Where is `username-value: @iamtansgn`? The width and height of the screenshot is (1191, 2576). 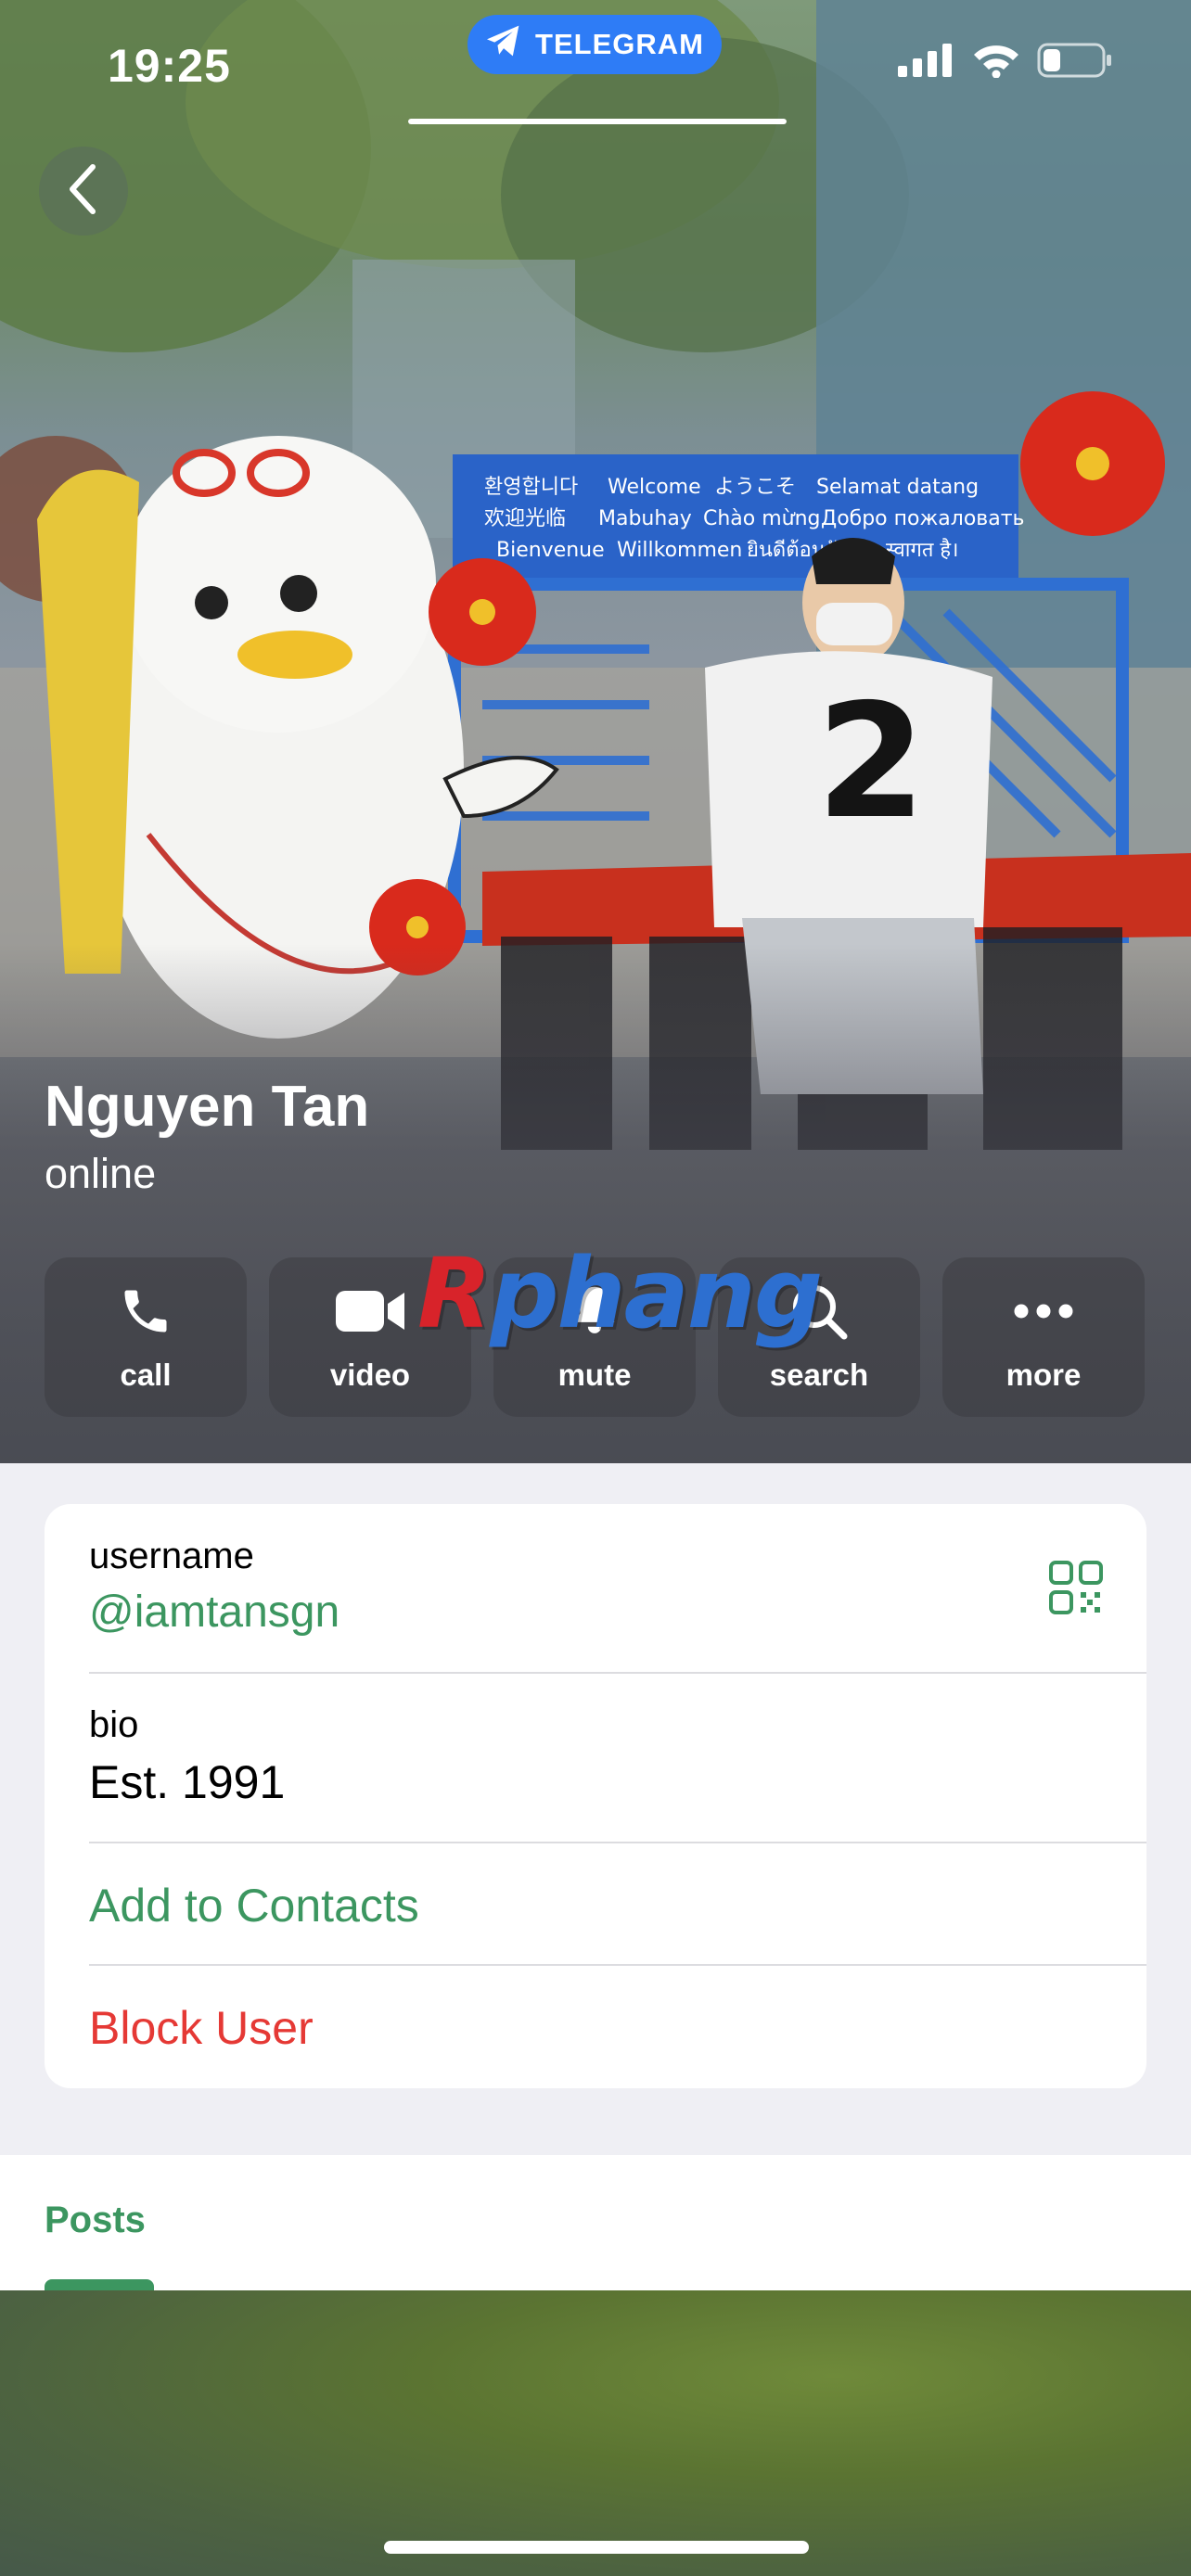
username-value: @iamtansgn is located at coordinates (617, 1612).